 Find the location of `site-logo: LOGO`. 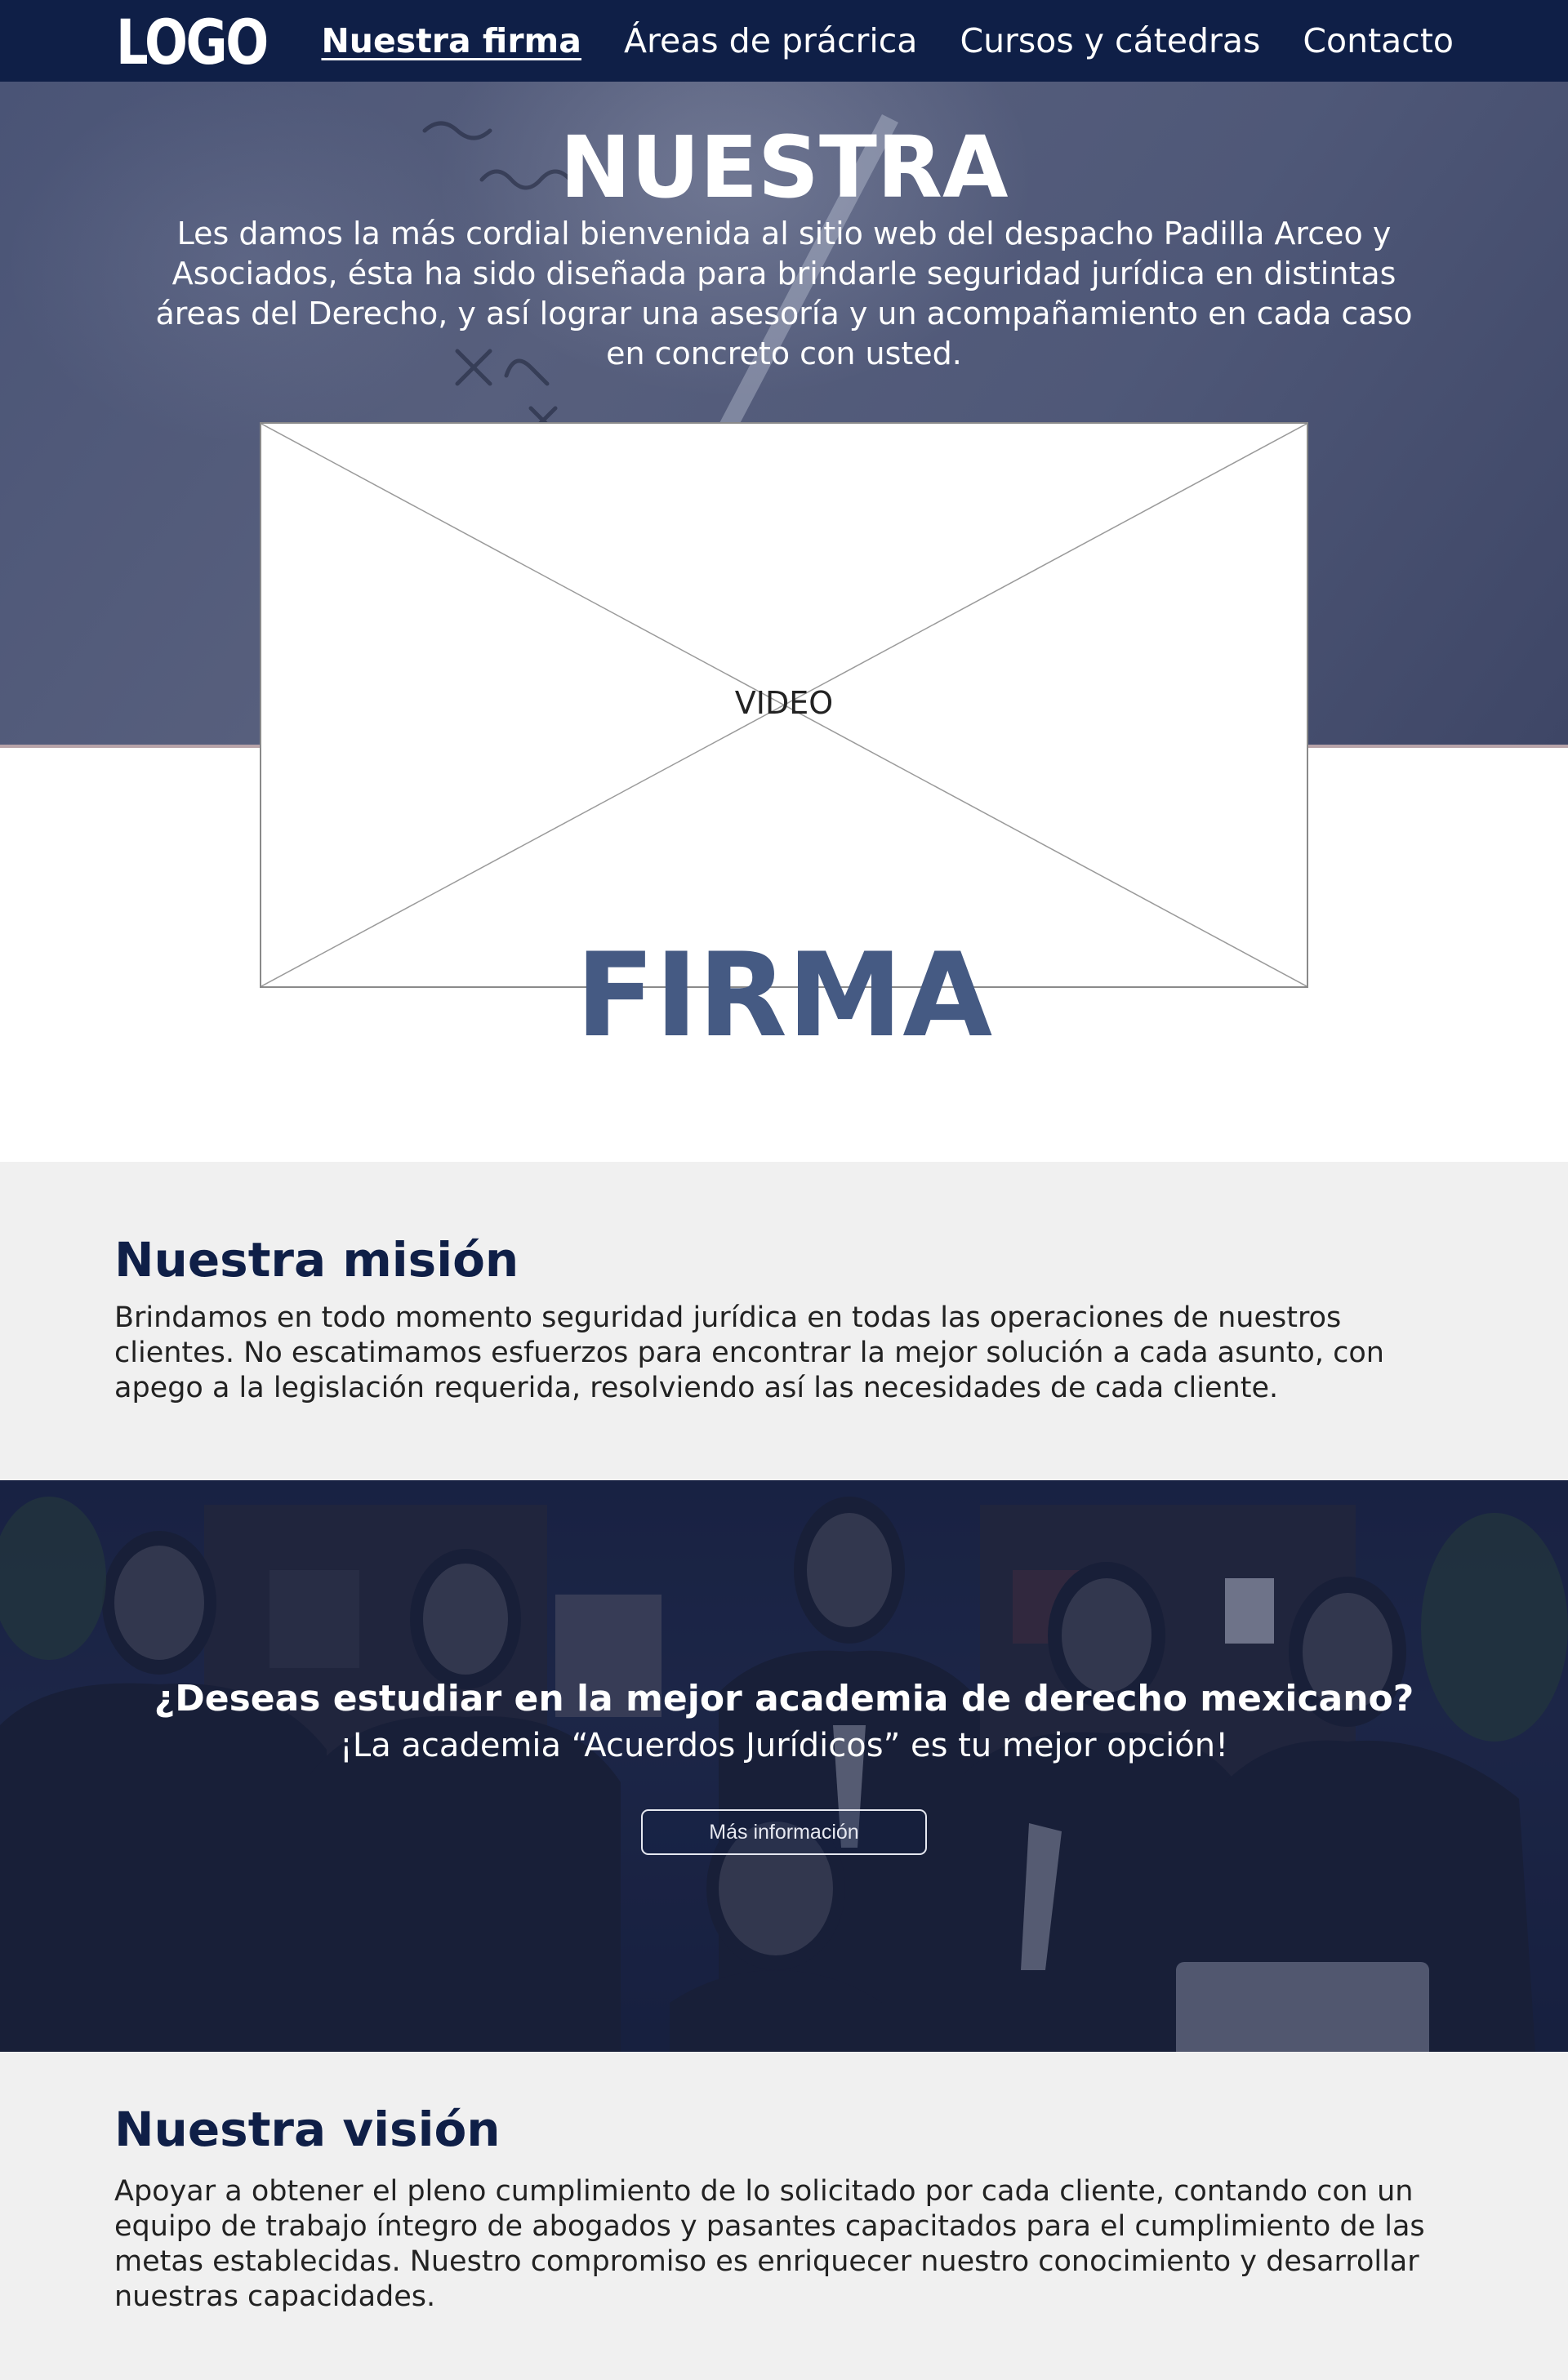

site-logo: LOGO is located at coordinates (192, 42).